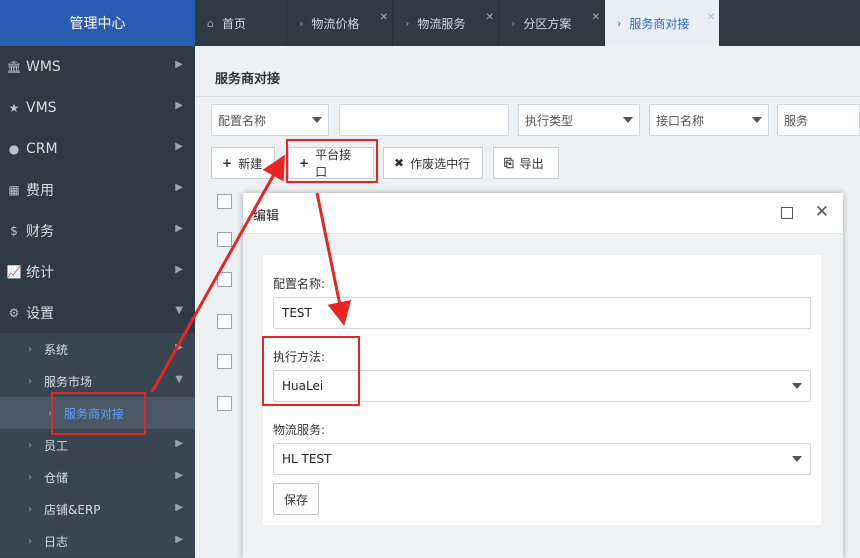  What do you see at coordinates (217, 273) in the screenshot?
I see `arrow-to-platform-api` at bounding box center [217, 273].